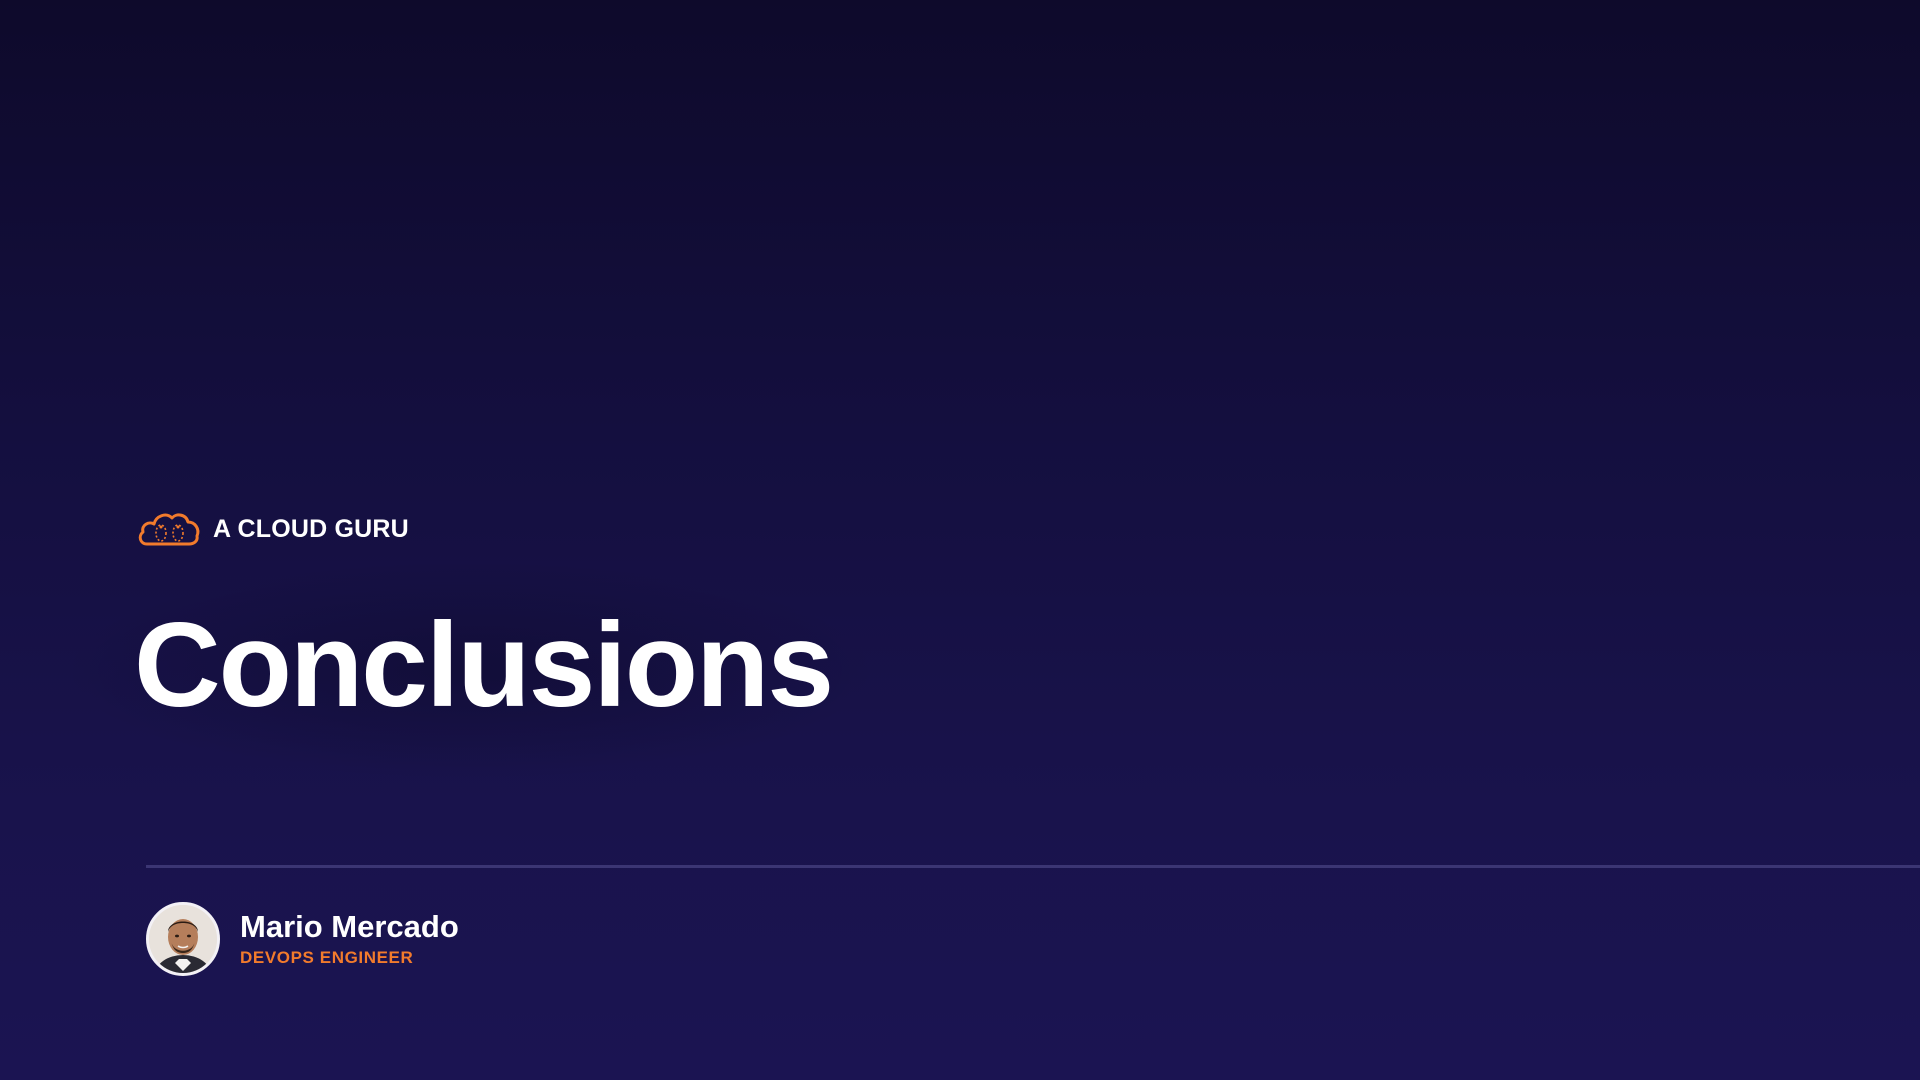 The height and width of the screenshot is (1080, 1920). Describe the element at coordinates (1033, 866) in the screenshot. I see `divider` at that location.